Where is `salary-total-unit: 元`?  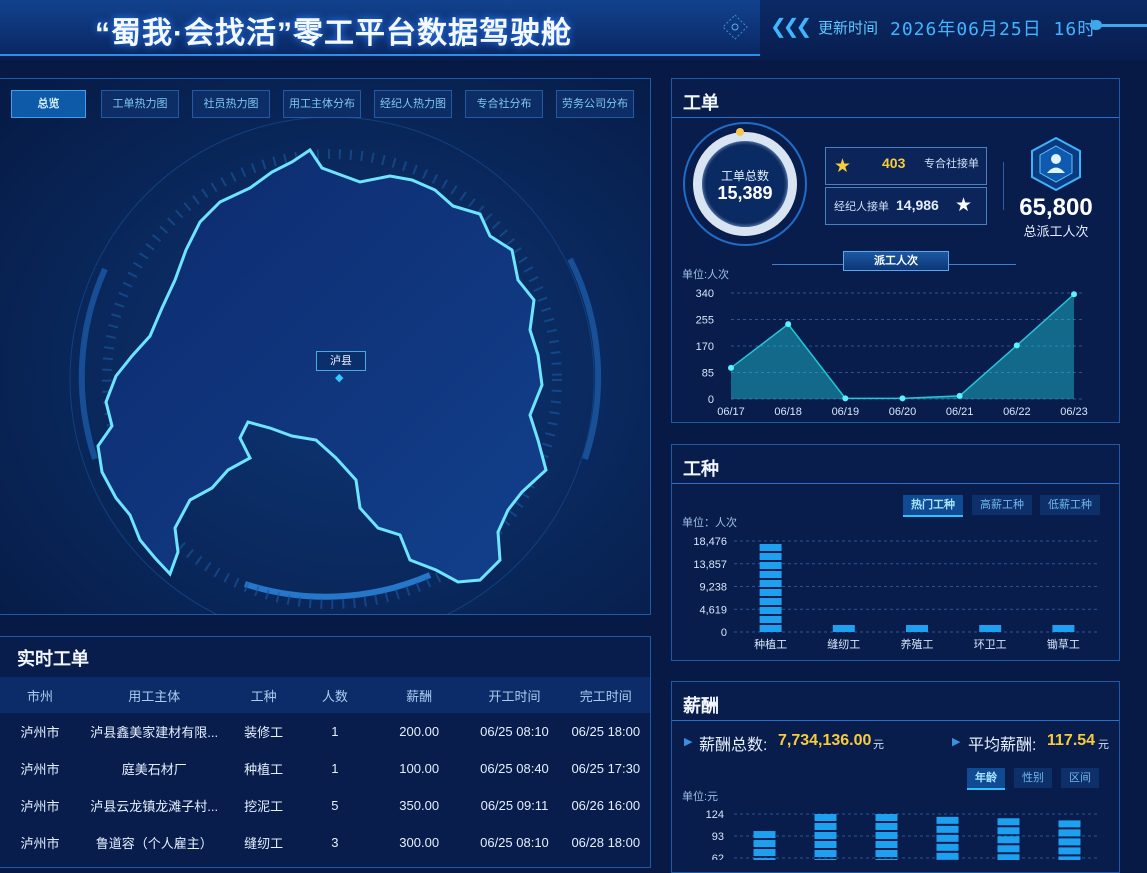 salary-total-unit: 元 is located at coordinates (878, 745).